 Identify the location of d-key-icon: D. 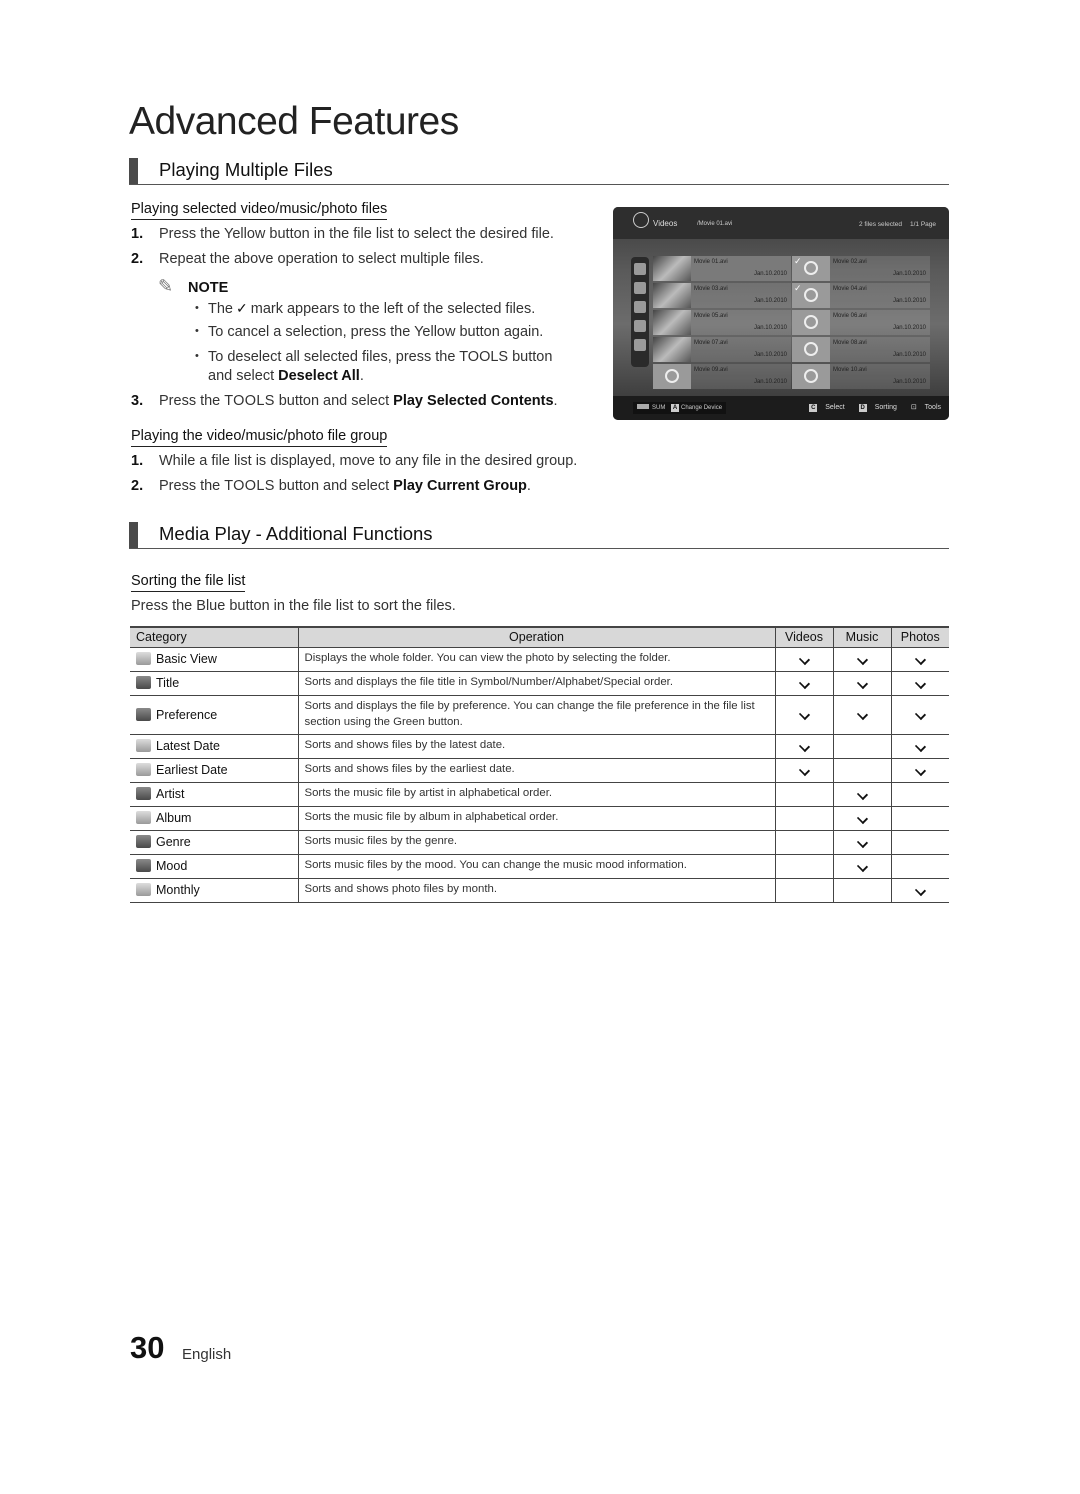
(862, 408).